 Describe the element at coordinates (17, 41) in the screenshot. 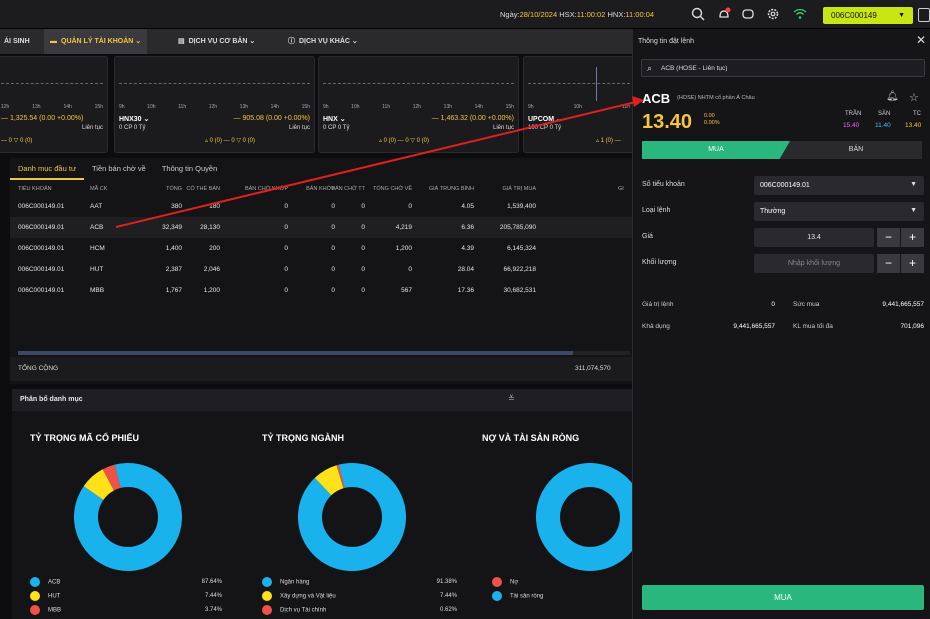

I see `nav-item-ai-sinh: ÁI SINH` at that location.